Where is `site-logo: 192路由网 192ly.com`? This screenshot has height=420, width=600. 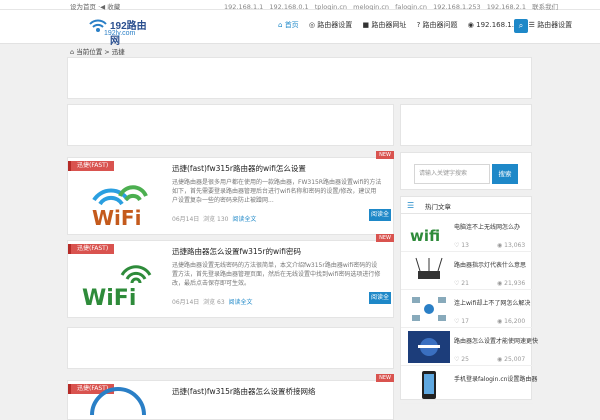
site-logo: 192路由网 192ly.com is located at coordinates (118, 31).